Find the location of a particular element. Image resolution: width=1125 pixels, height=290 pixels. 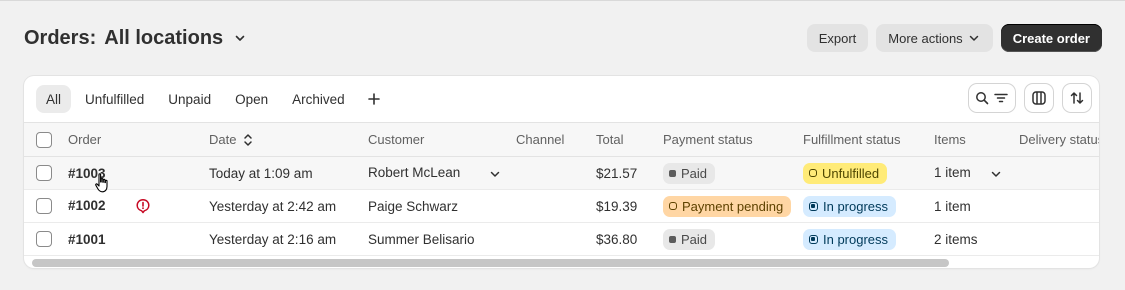

in-progress-icon is located at coordinates (813, 206).